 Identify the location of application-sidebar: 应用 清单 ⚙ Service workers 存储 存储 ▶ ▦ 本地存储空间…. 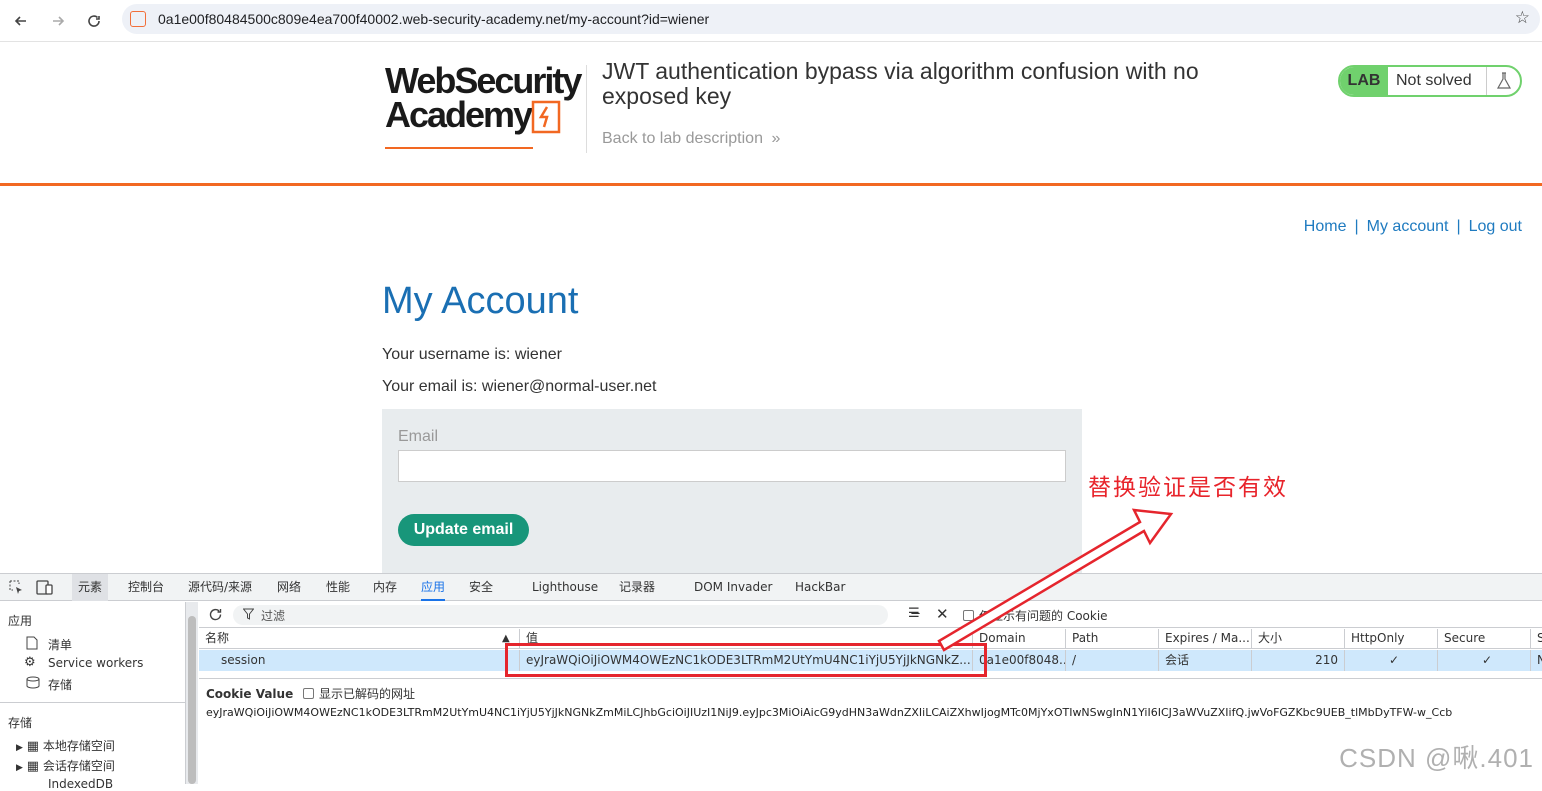
(93, 696).